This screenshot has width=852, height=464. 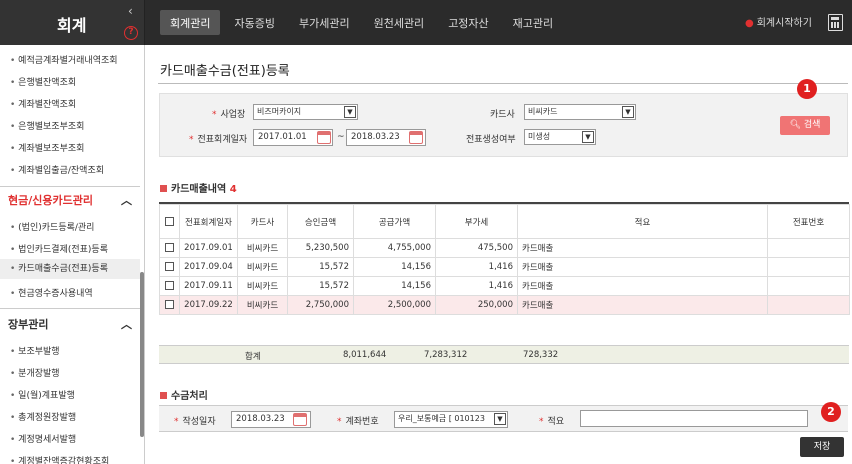 What do you see at coordinates (822, 447) in the screenshot?
I see `save-button: 저장` at bounding box center [822, 447].